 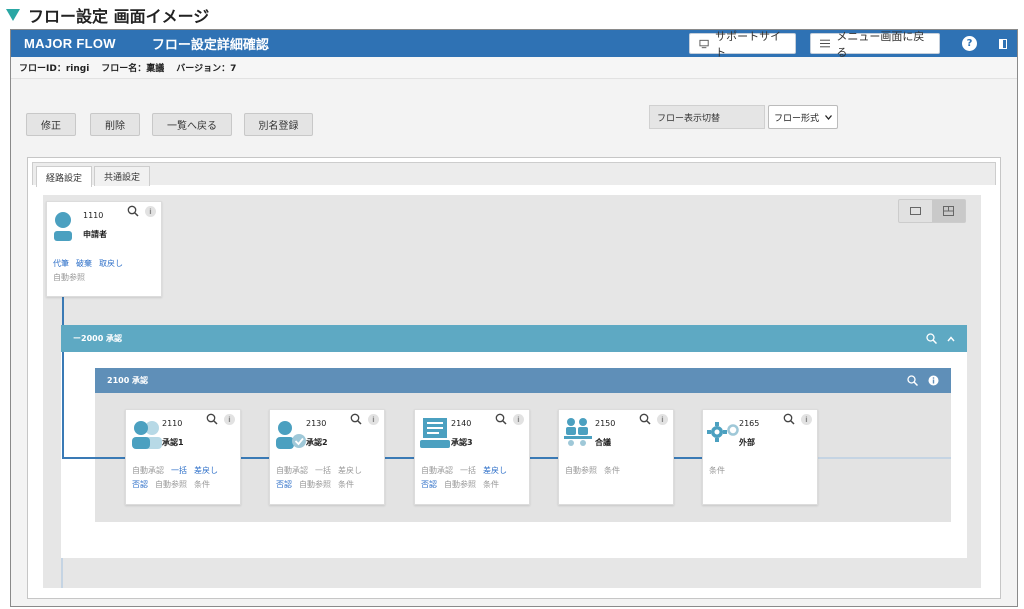 What do you see at coordinates (95, 234) in the screenshot?
I see `node-name: 申請者` at bounding box center [95, 234].